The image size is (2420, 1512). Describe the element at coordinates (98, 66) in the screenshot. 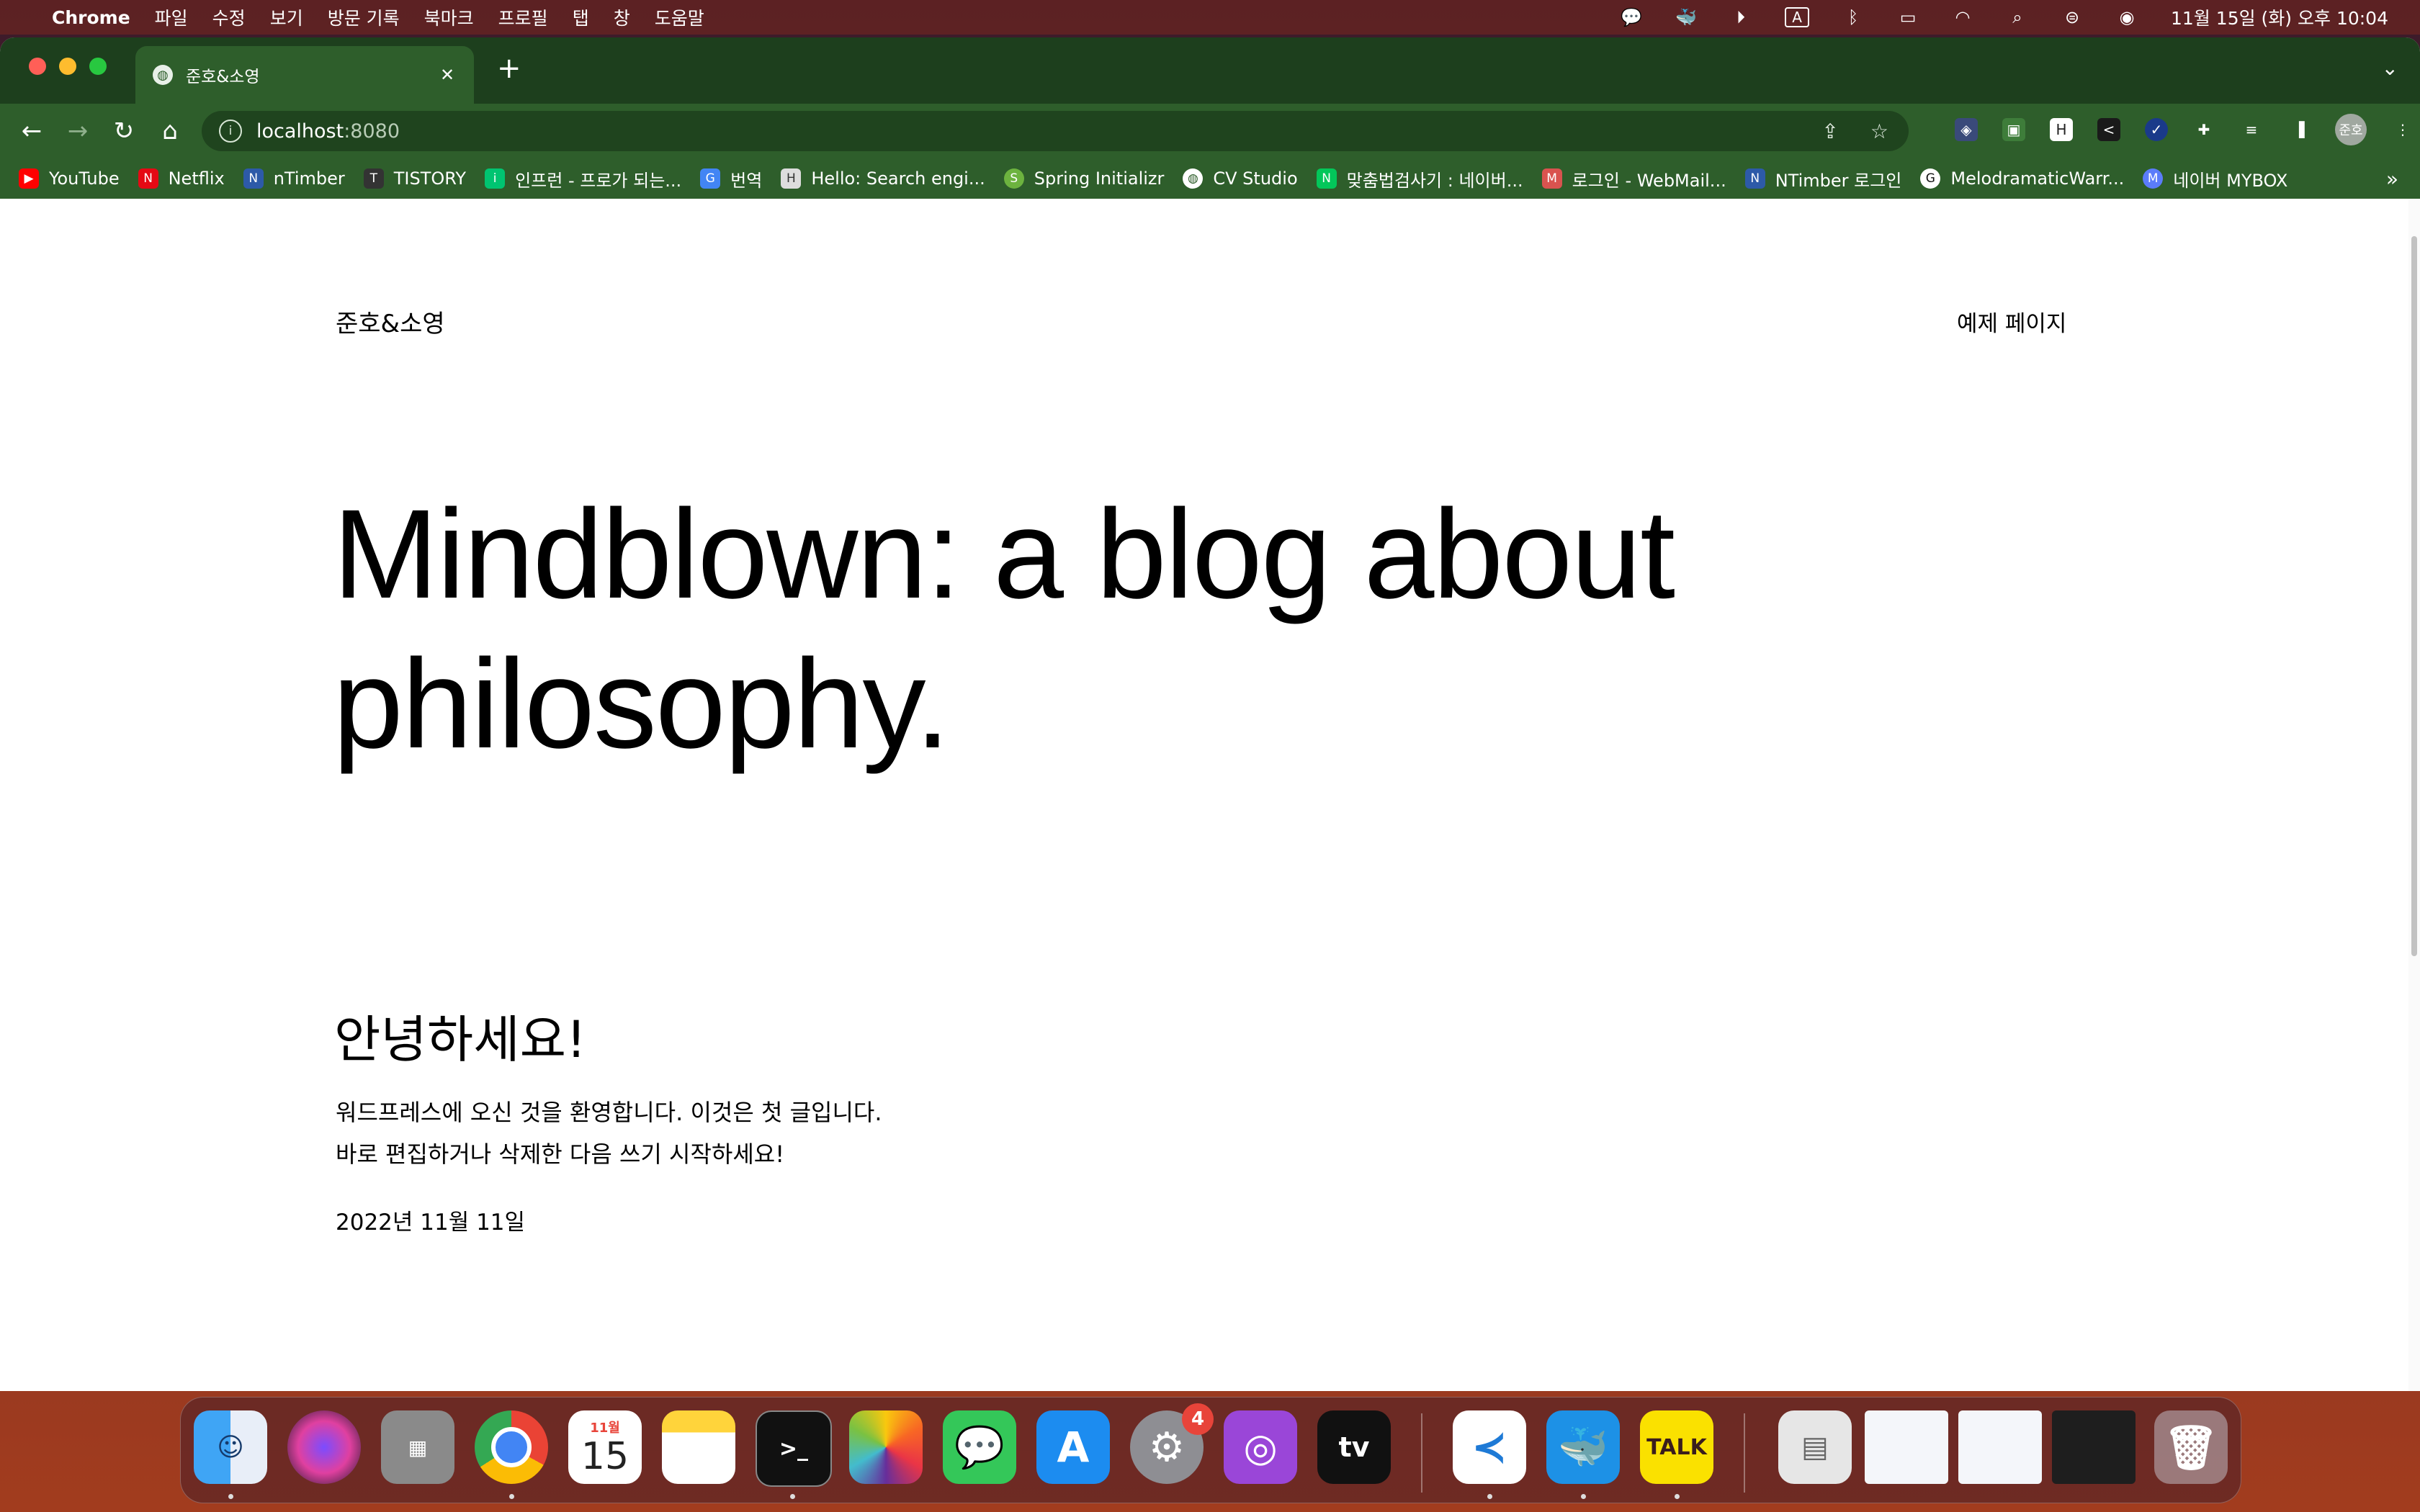

I see `fullscreen-window-button` at that location.